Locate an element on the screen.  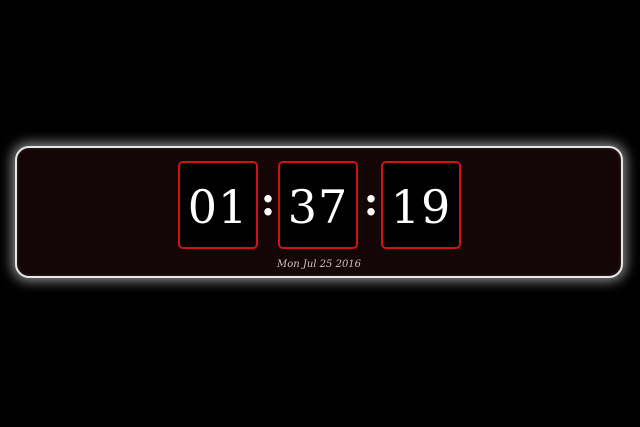
minutes-display: 37 is located at coordinates (318, 205).